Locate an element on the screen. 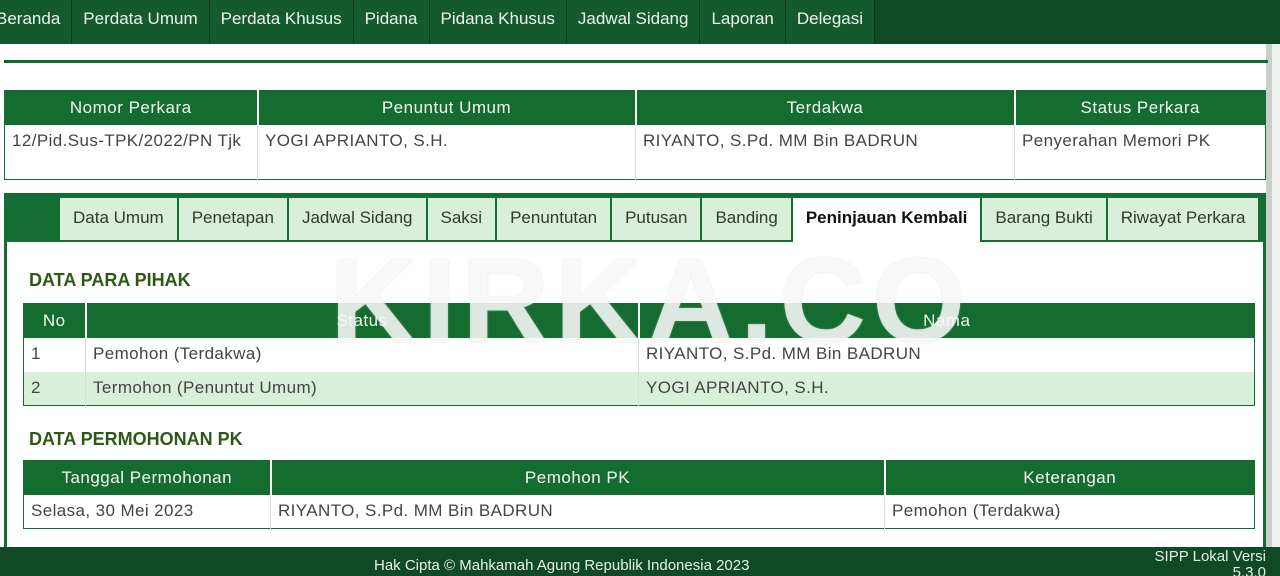 The width and height of the screenshot is (1280, 576). header-keterangan: Keterangan is located at coordinates (1069, 477).